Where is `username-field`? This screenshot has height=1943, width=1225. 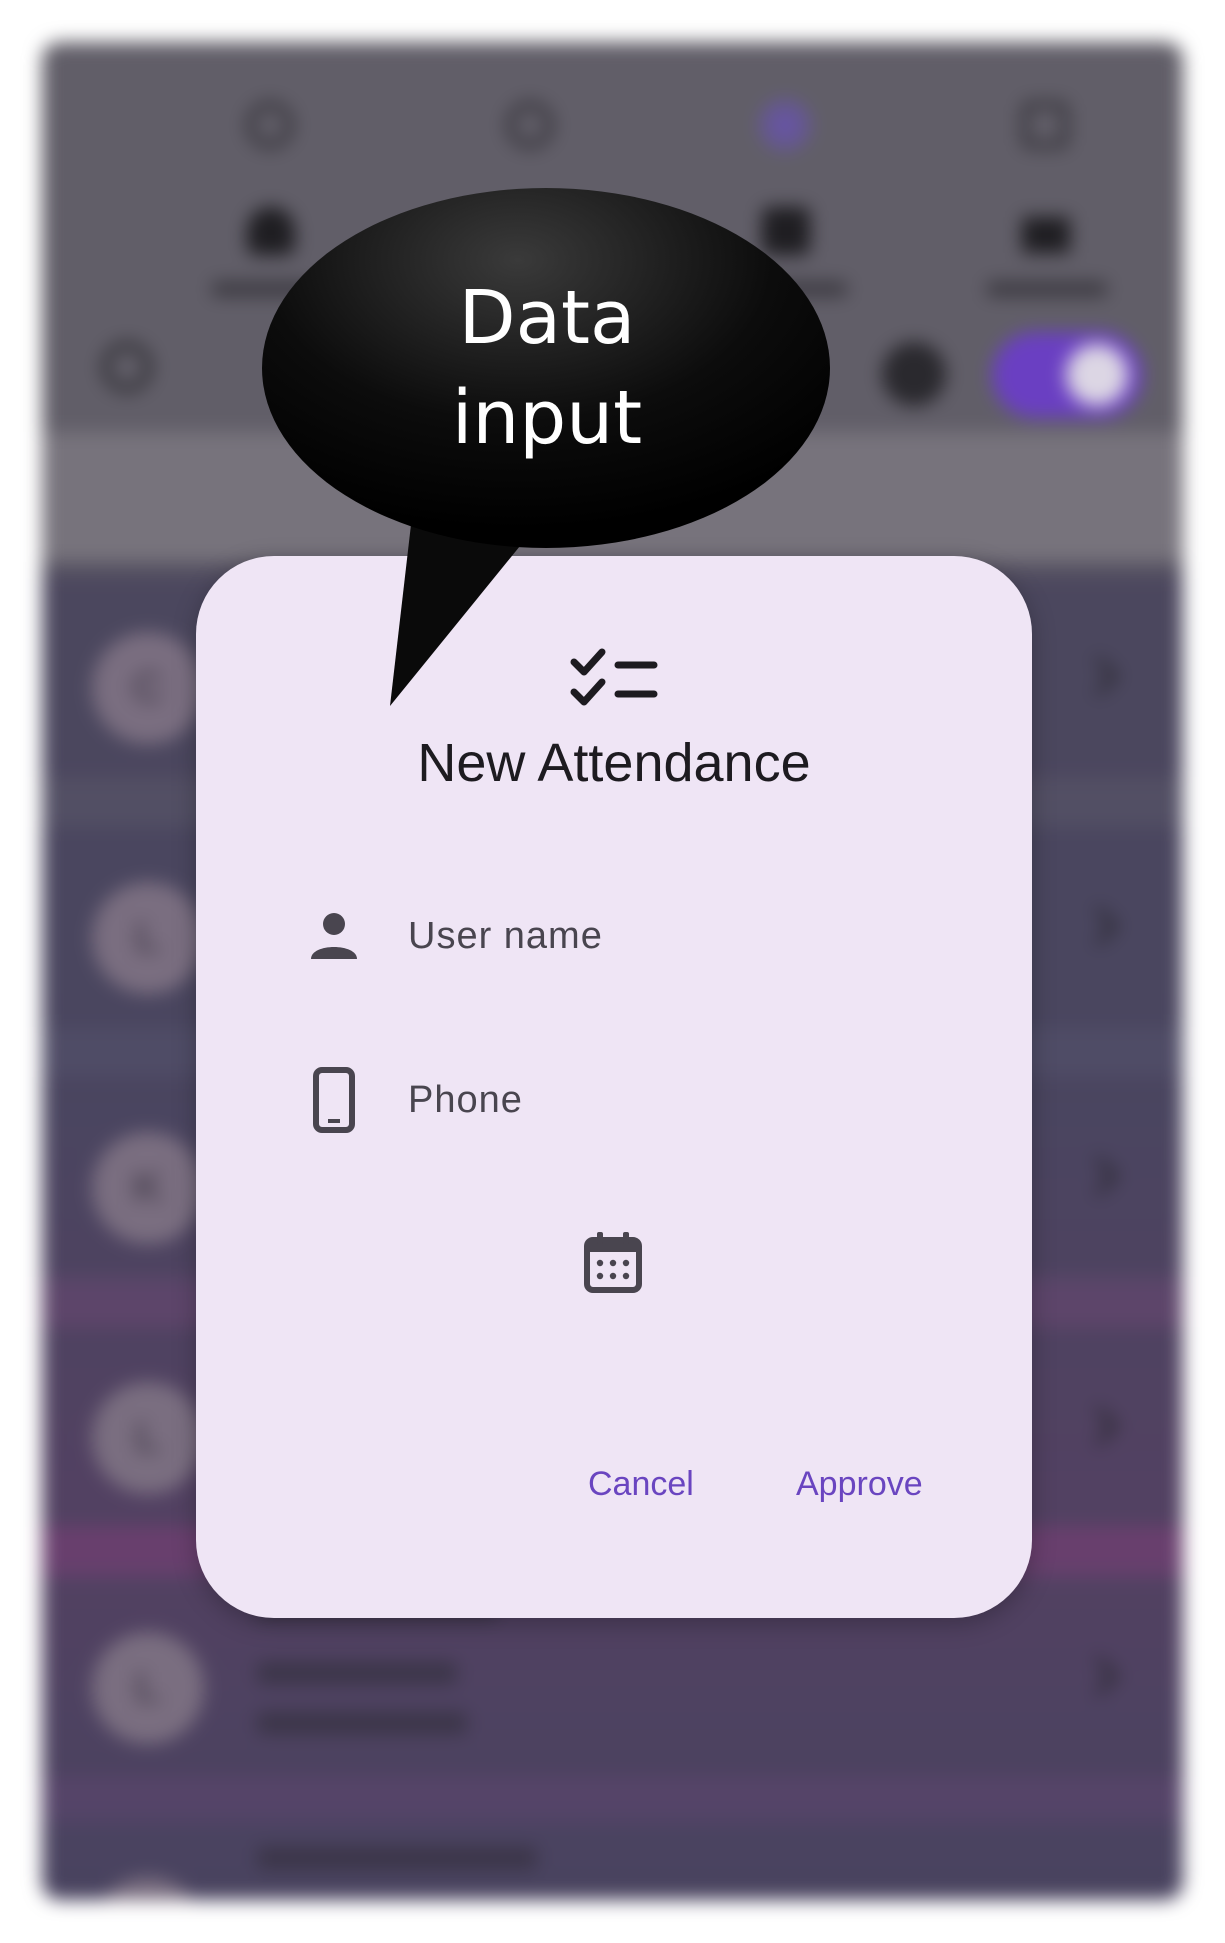 username-field is located at coordinates (626, 936).